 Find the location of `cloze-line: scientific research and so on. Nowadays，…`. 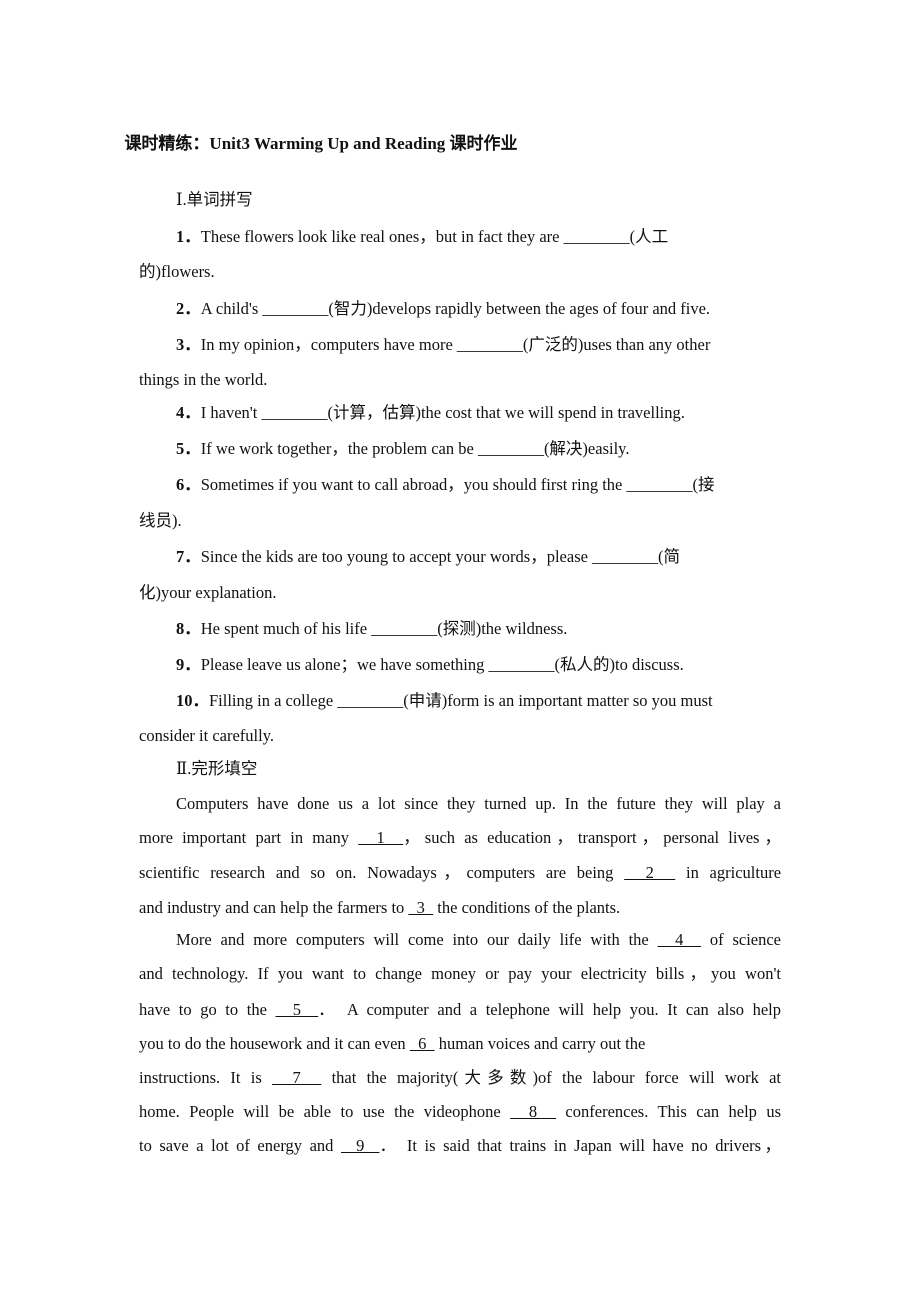

cloze-line: scientific research and so on. Nowadays，… is located at coordinates (460, 872).